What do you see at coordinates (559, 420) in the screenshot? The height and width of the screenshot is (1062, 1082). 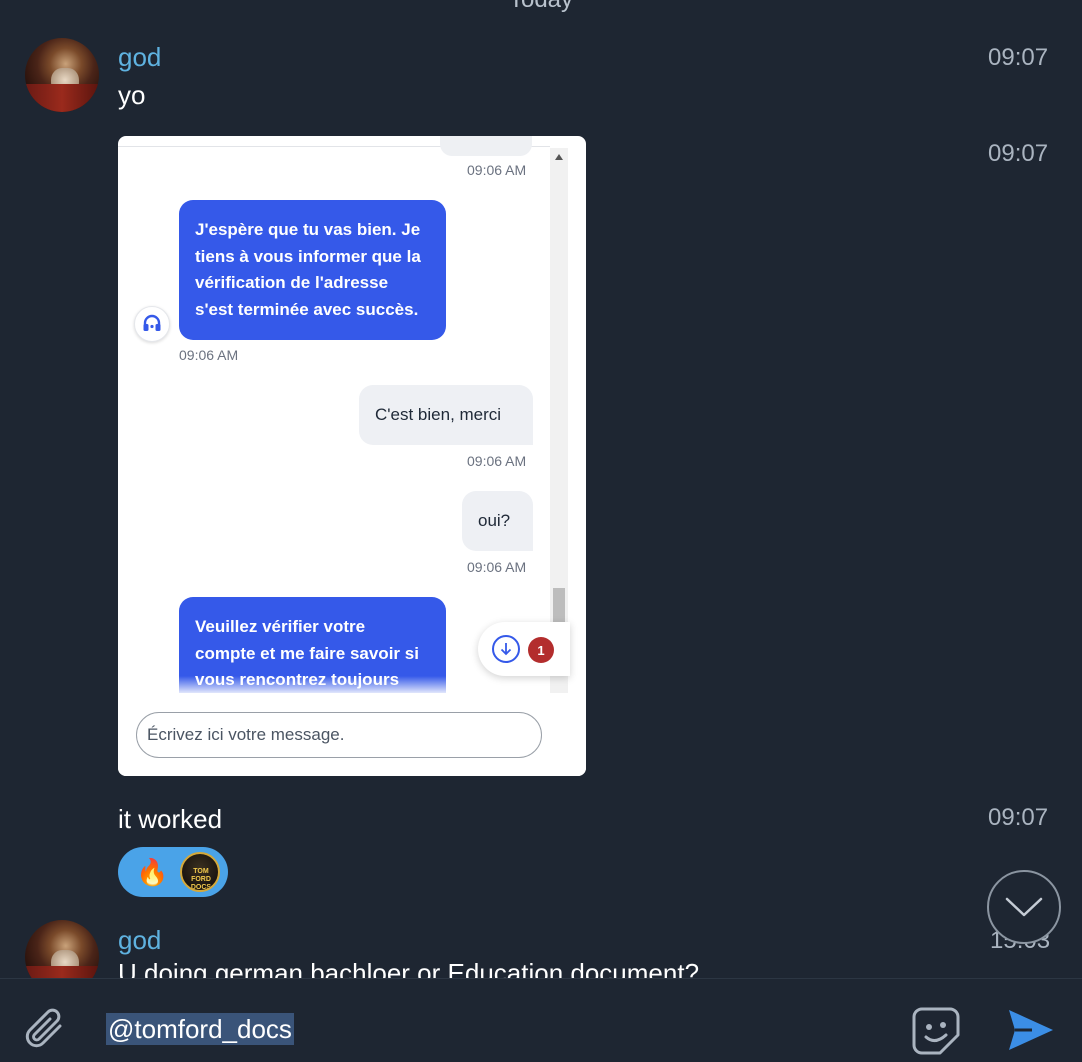 I see `chat-scrollbar` at bounding box center [559, 420].